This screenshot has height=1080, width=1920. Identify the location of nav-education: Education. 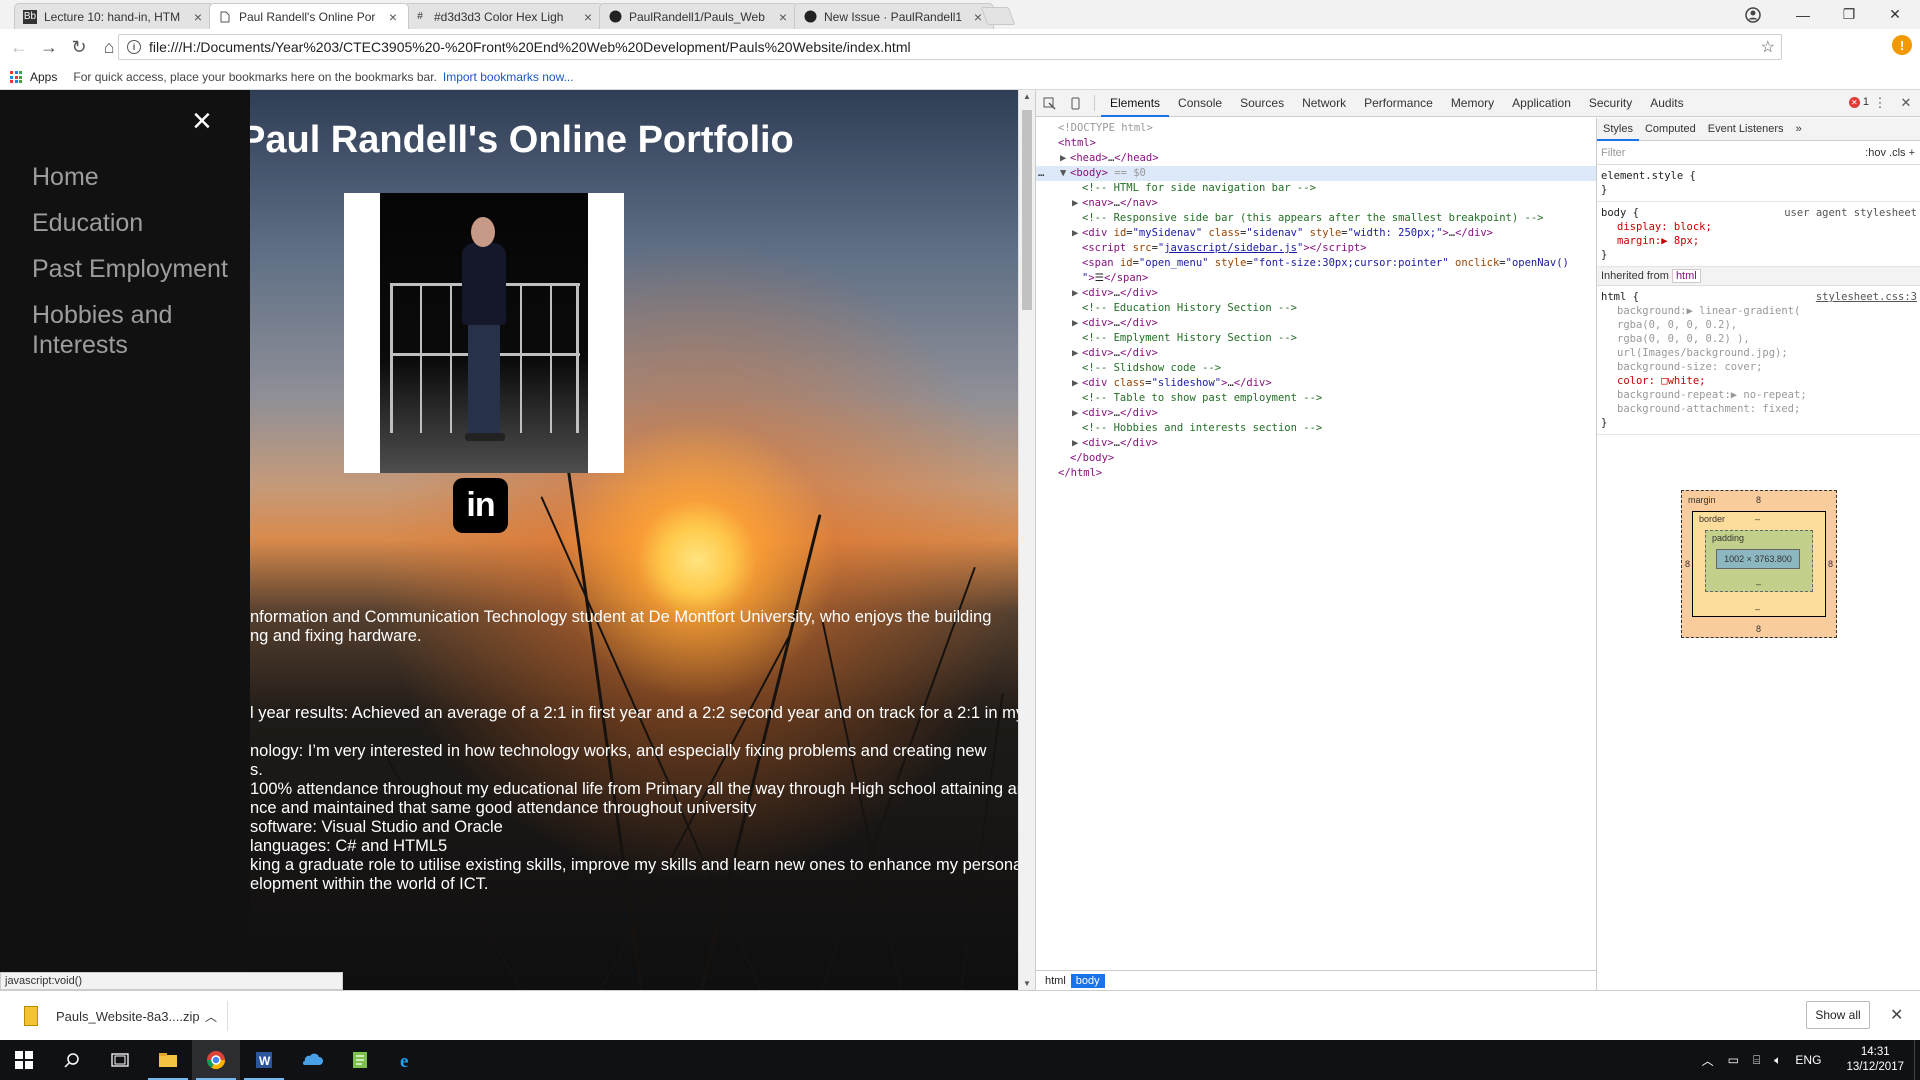
(137, 223).